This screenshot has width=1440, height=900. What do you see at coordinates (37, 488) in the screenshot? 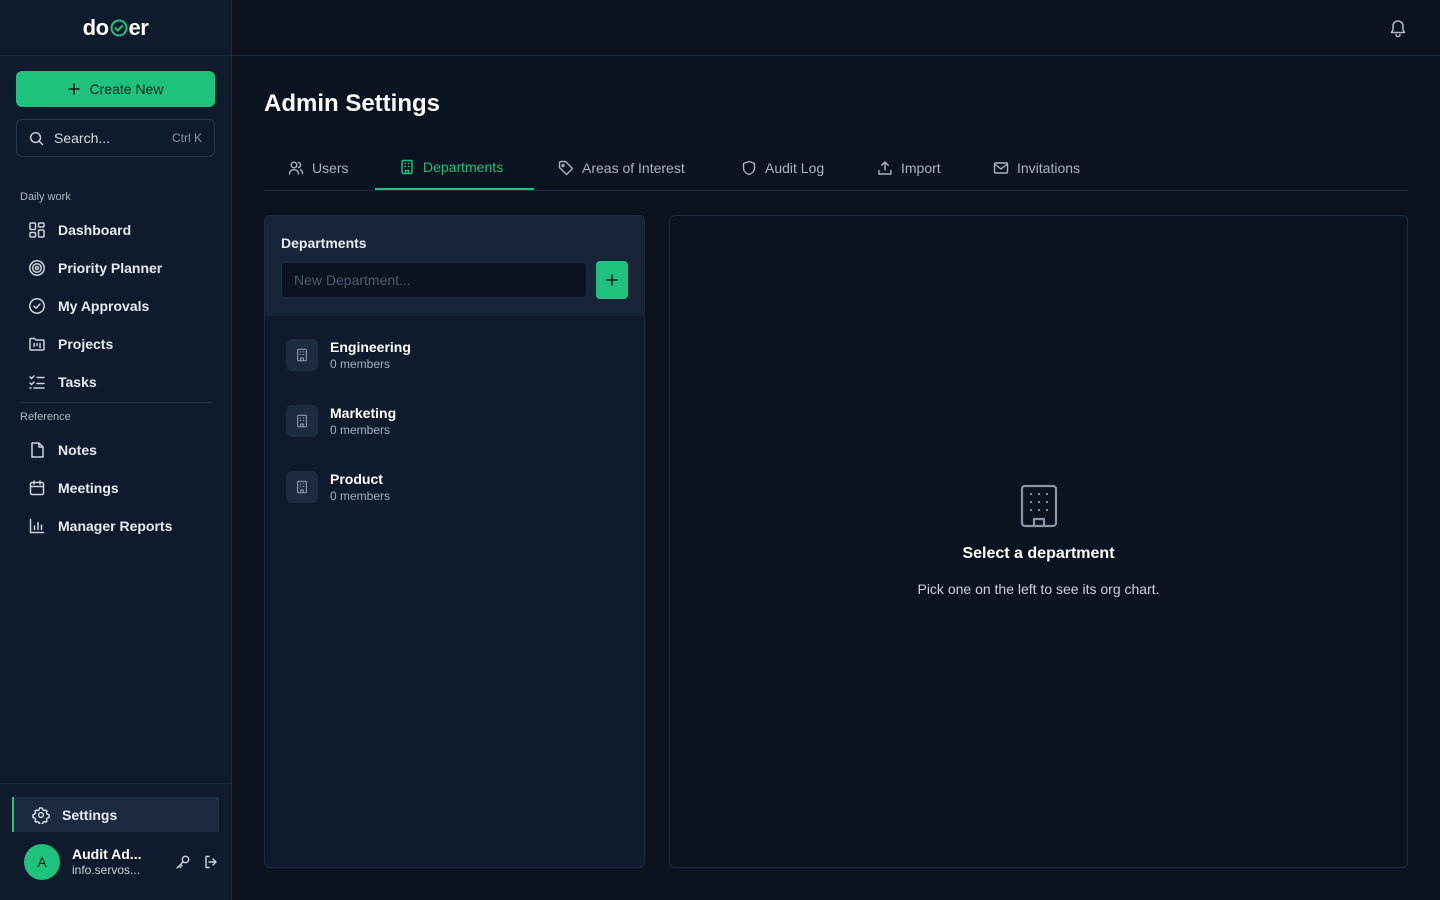
I see `calendar-icon` at bounding box center [37, 488].